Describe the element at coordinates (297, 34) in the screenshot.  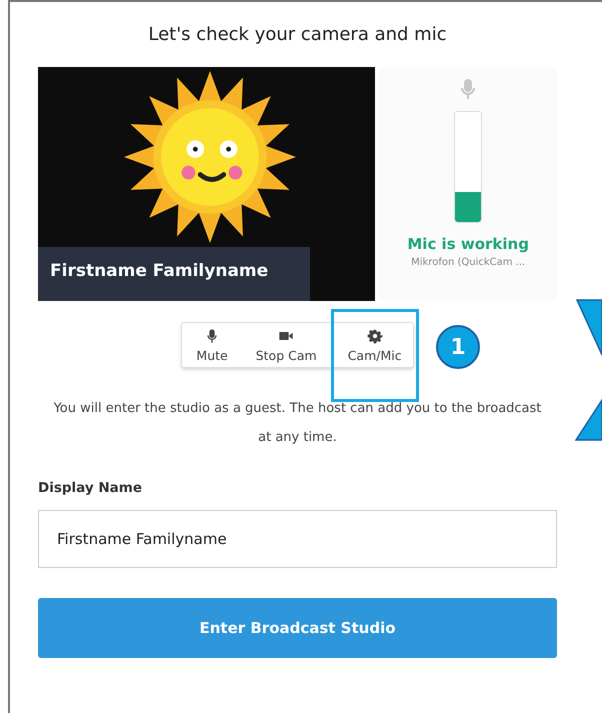
I see `dialog-title: Let's check your camera and mic` at that location.